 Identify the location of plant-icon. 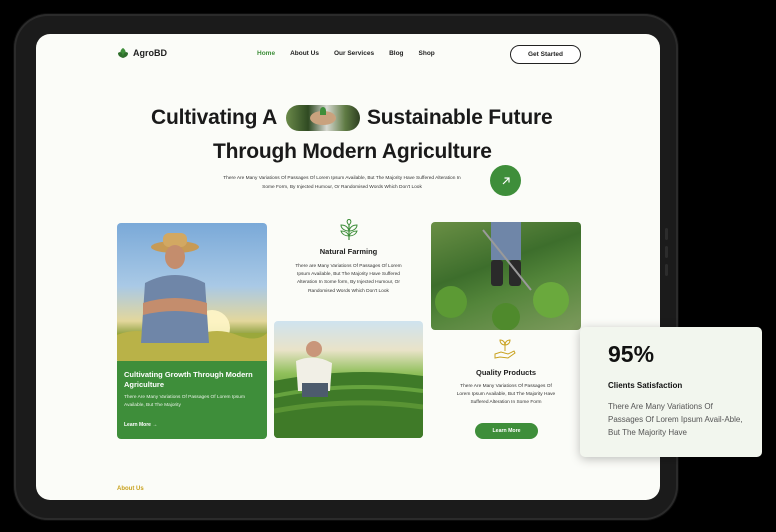
(349, 229).